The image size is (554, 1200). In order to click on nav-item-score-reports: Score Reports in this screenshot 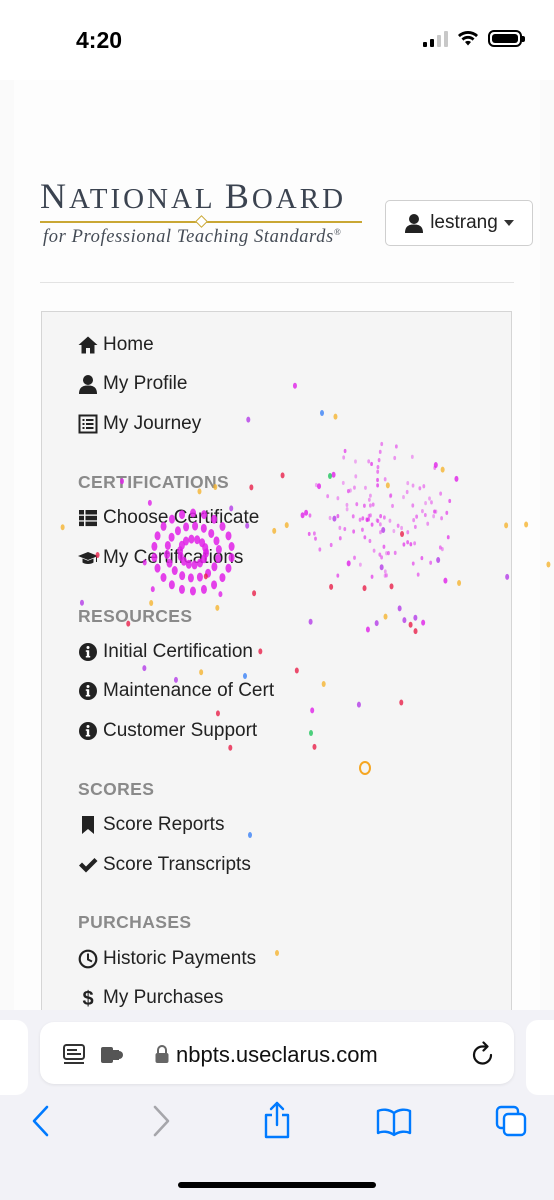, I will do `click(151, 825)`.